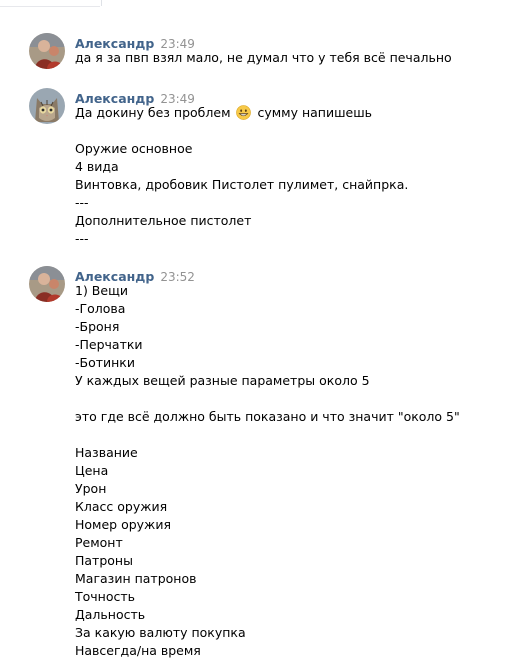  What do you see at coordinates (121, 506) in the screenshot?
I see `message-line: Класс оружия` at bounding box center [121, 506].